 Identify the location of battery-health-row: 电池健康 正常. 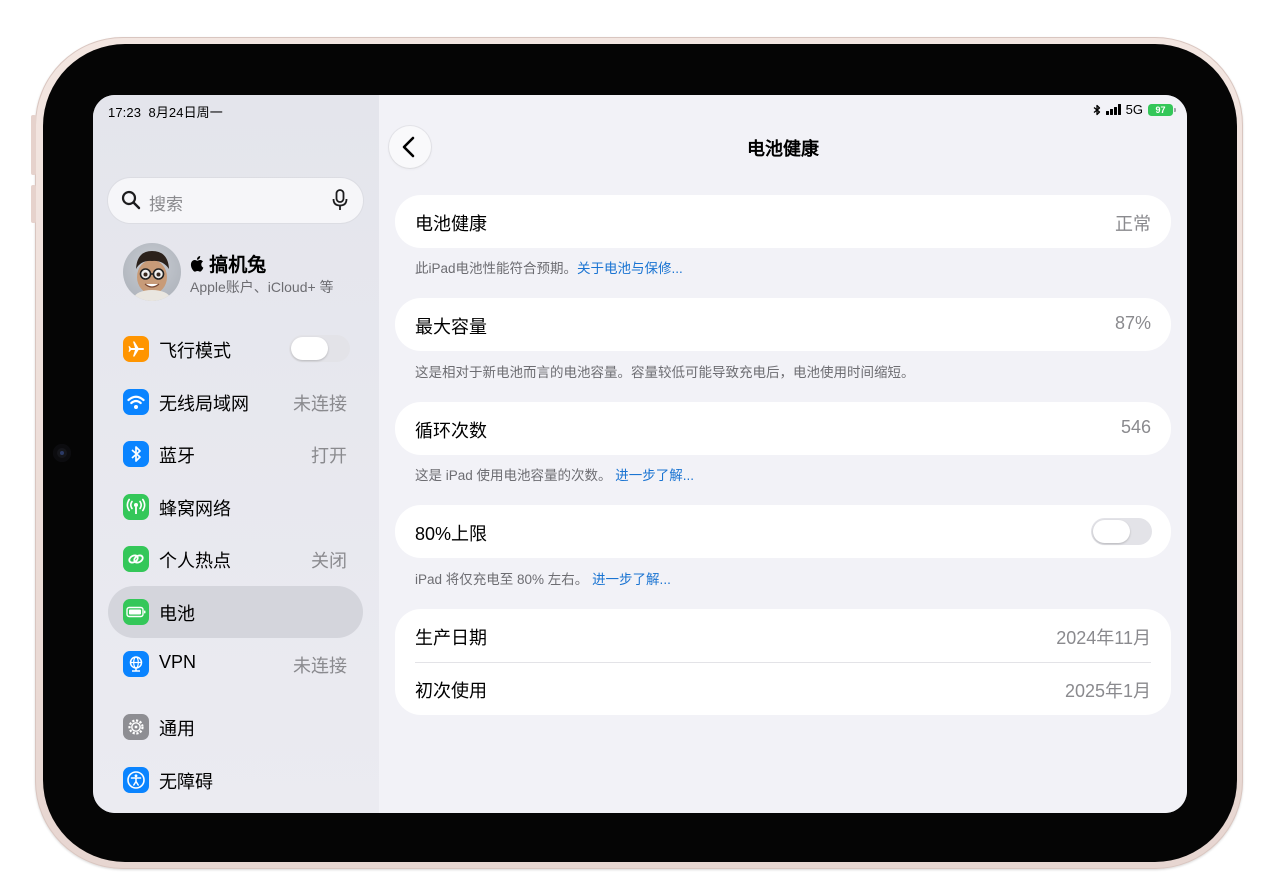
(783, 221).